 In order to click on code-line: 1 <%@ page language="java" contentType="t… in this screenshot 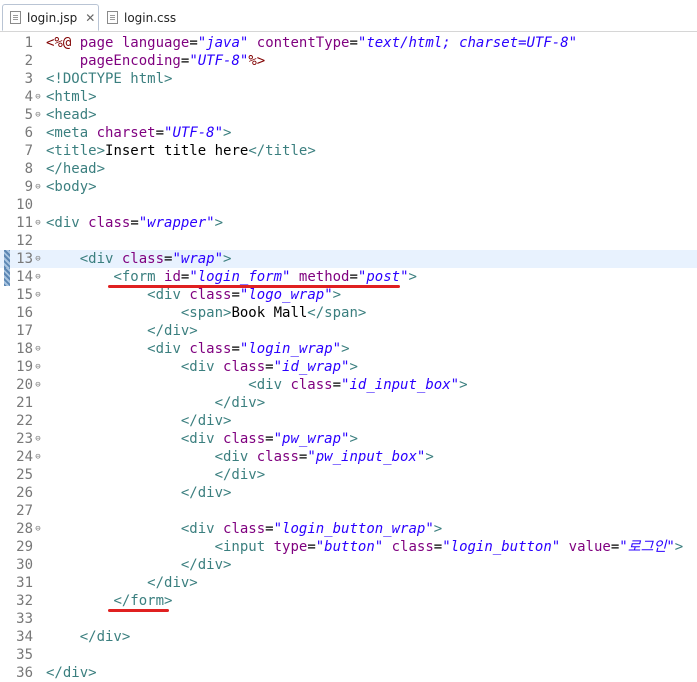, I will do `click(348, 43)`.